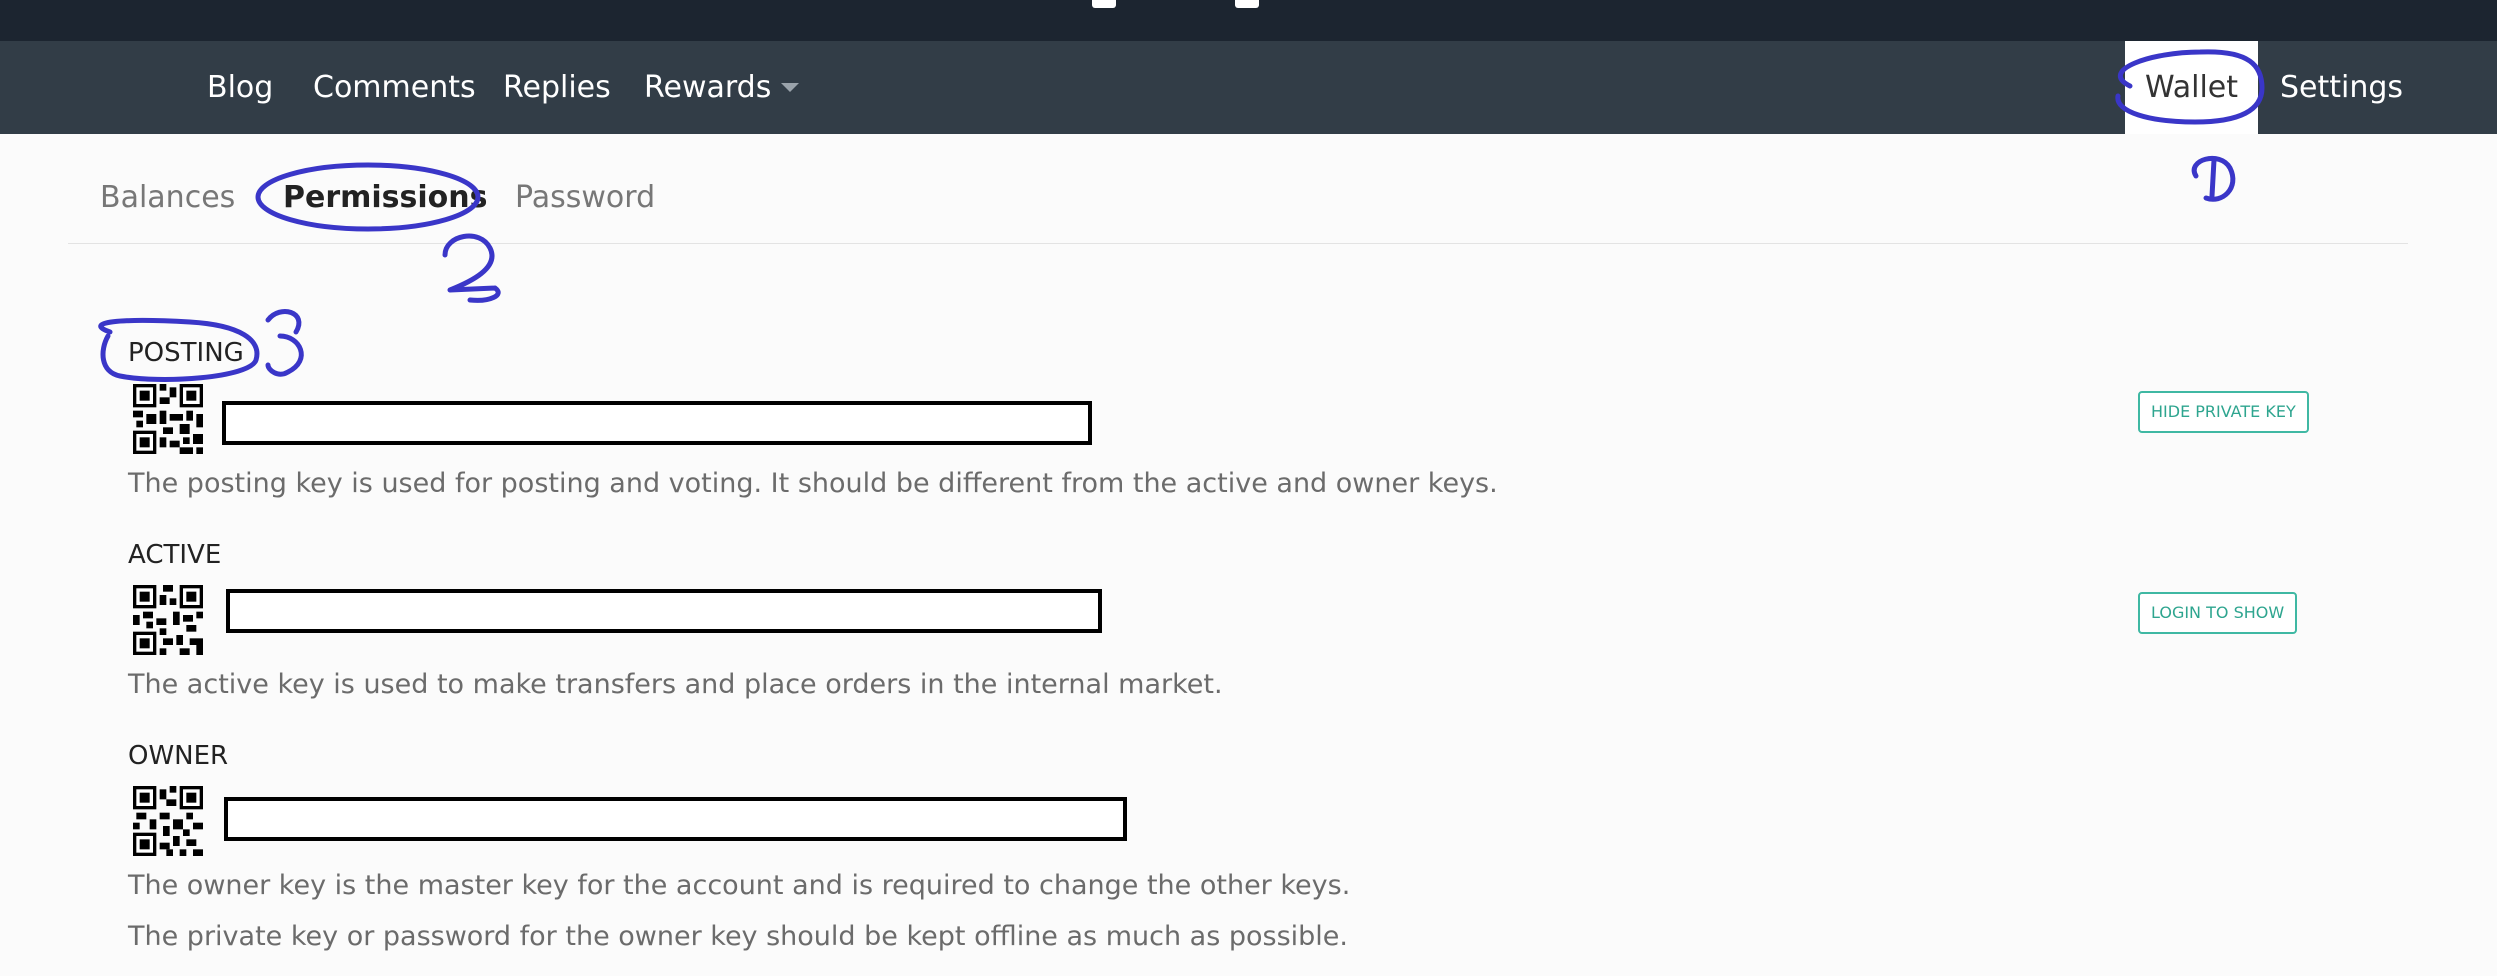  I want to click on tab-permissions: Permissions, so click(385, 198).